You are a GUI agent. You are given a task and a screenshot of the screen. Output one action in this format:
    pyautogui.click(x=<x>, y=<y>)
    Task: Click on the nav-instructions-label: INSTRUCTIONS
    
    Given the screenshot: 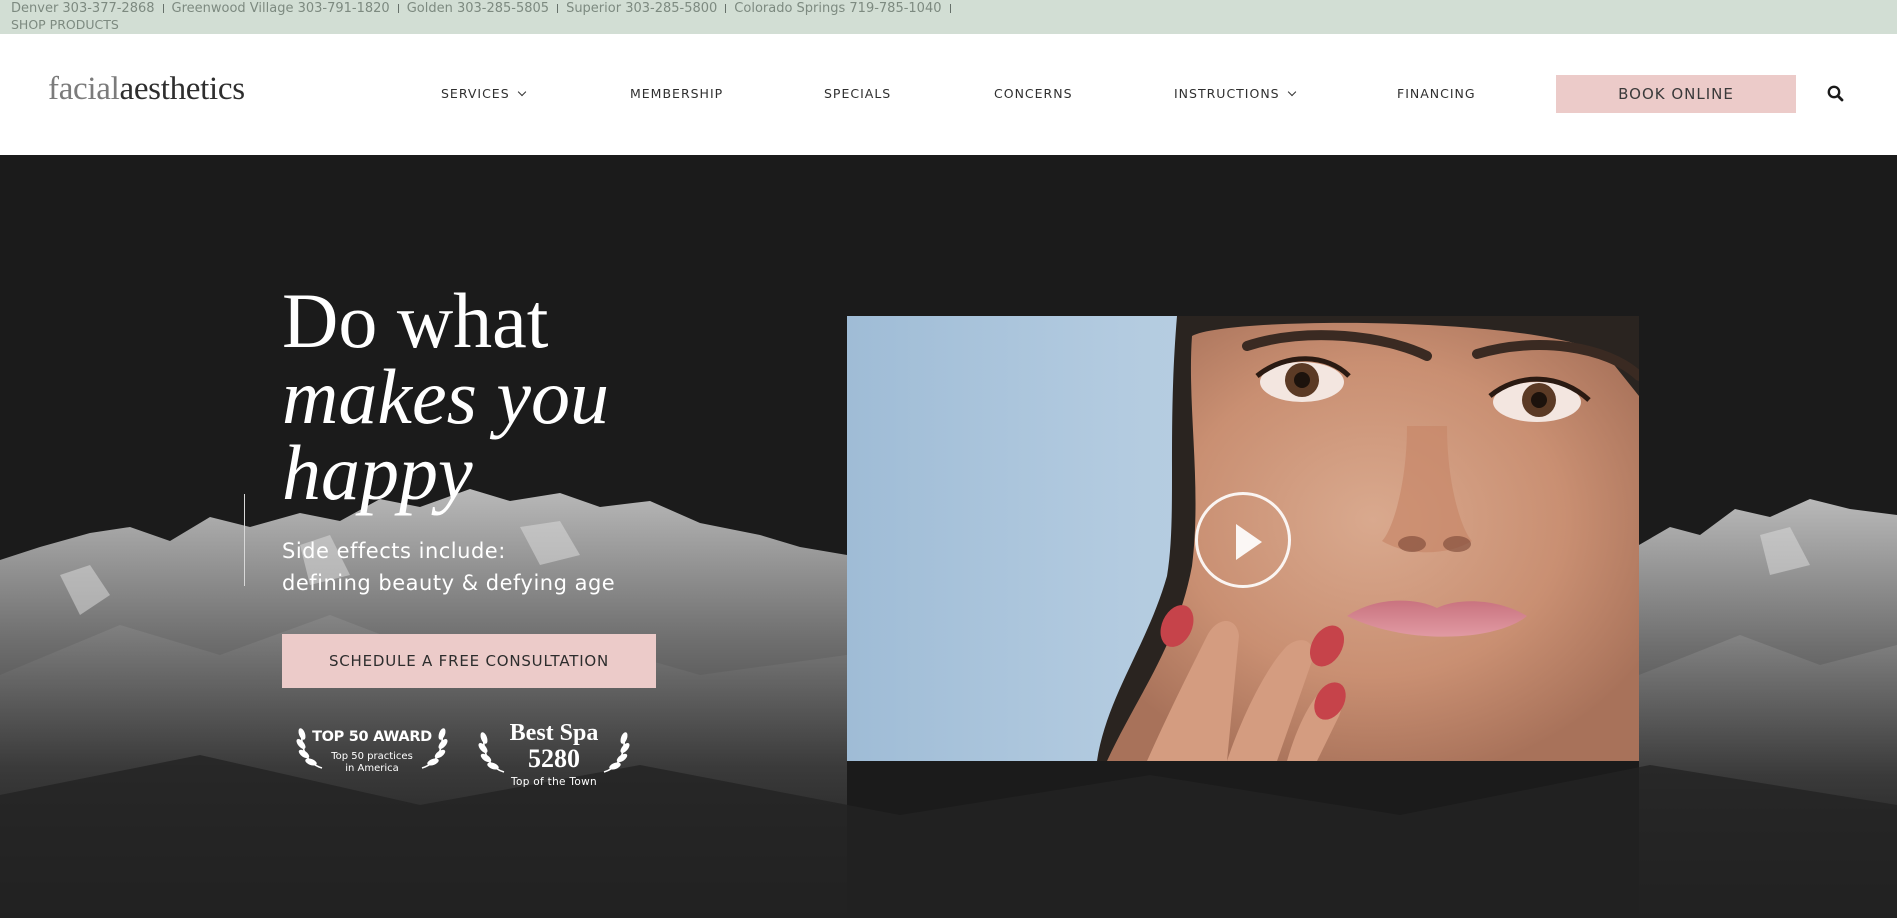 What is the action you would take?
    pyautogui.click(x=1227, y=93)
    